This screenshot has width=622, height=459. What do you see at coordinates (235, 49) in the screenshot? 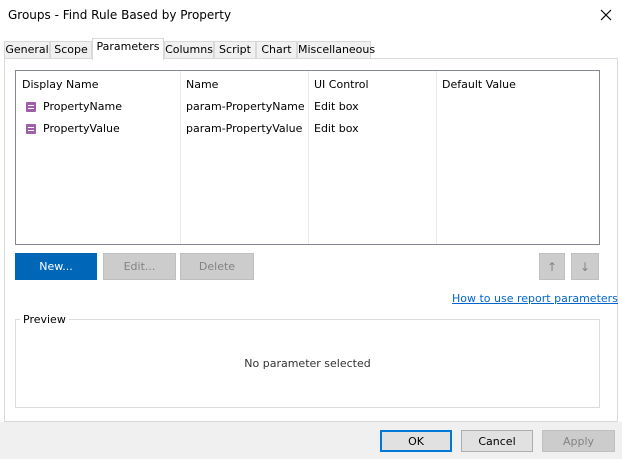
I see `tab-script: Script` at bounding box center [235, 49].